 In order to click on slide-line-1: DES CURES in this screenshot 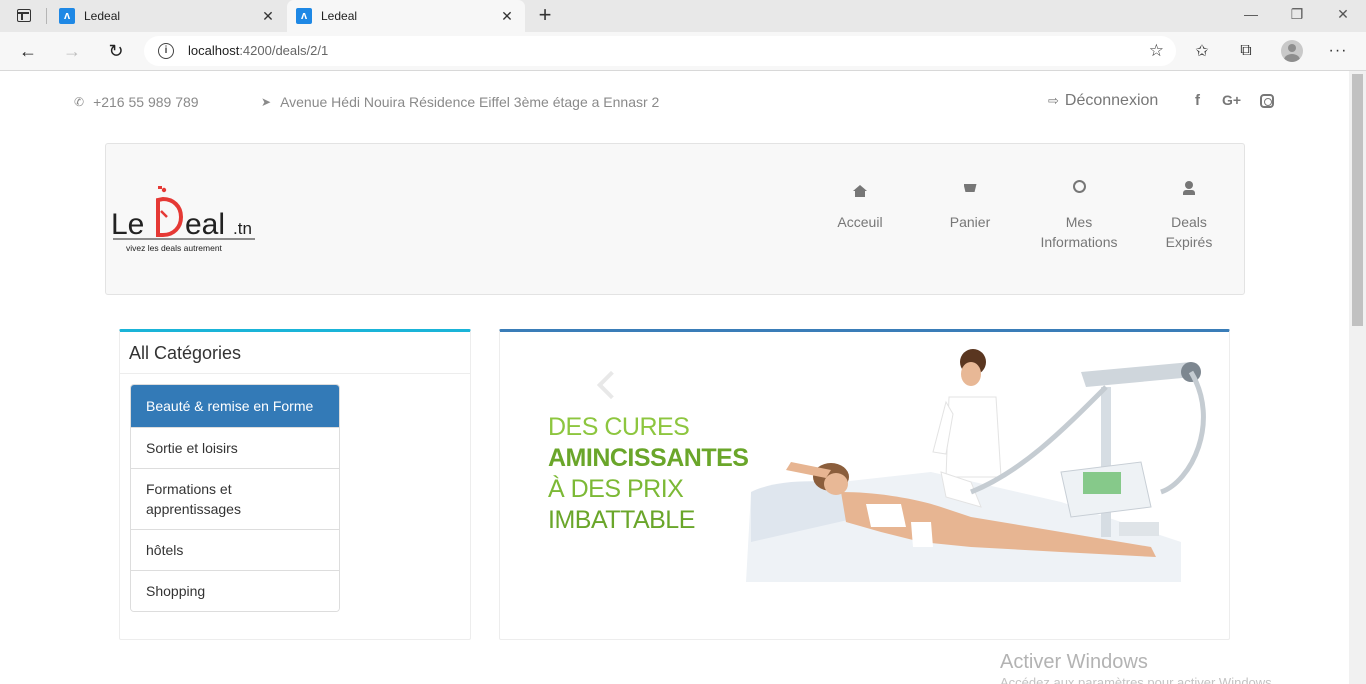, I will do `click(619, 427)`.